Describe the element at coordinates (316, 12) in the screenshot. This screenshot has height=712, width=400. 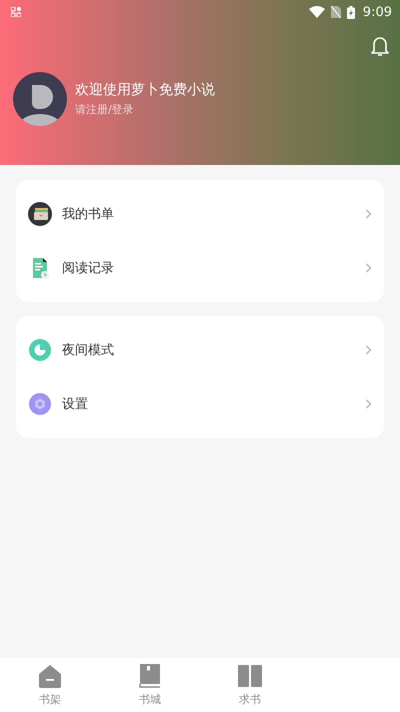
I see `wifi-icon` at that location.